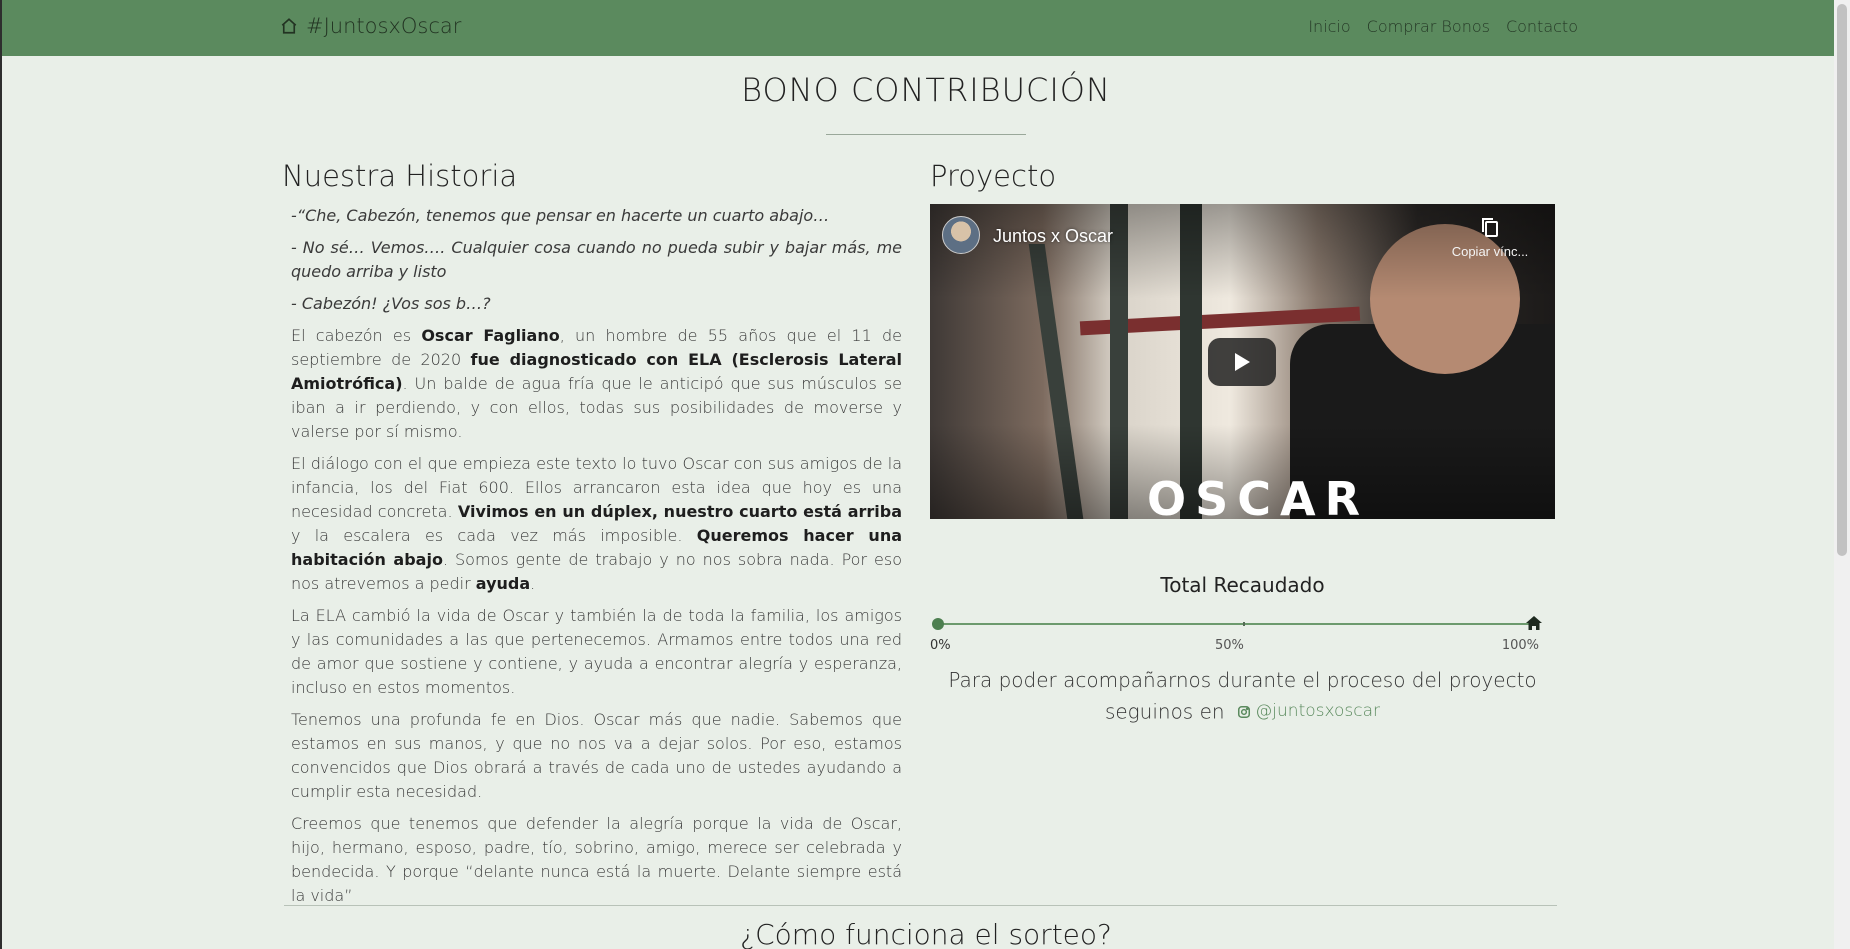  I want to click on total-raised-title: Total Recaudado, so click(1242, 585).